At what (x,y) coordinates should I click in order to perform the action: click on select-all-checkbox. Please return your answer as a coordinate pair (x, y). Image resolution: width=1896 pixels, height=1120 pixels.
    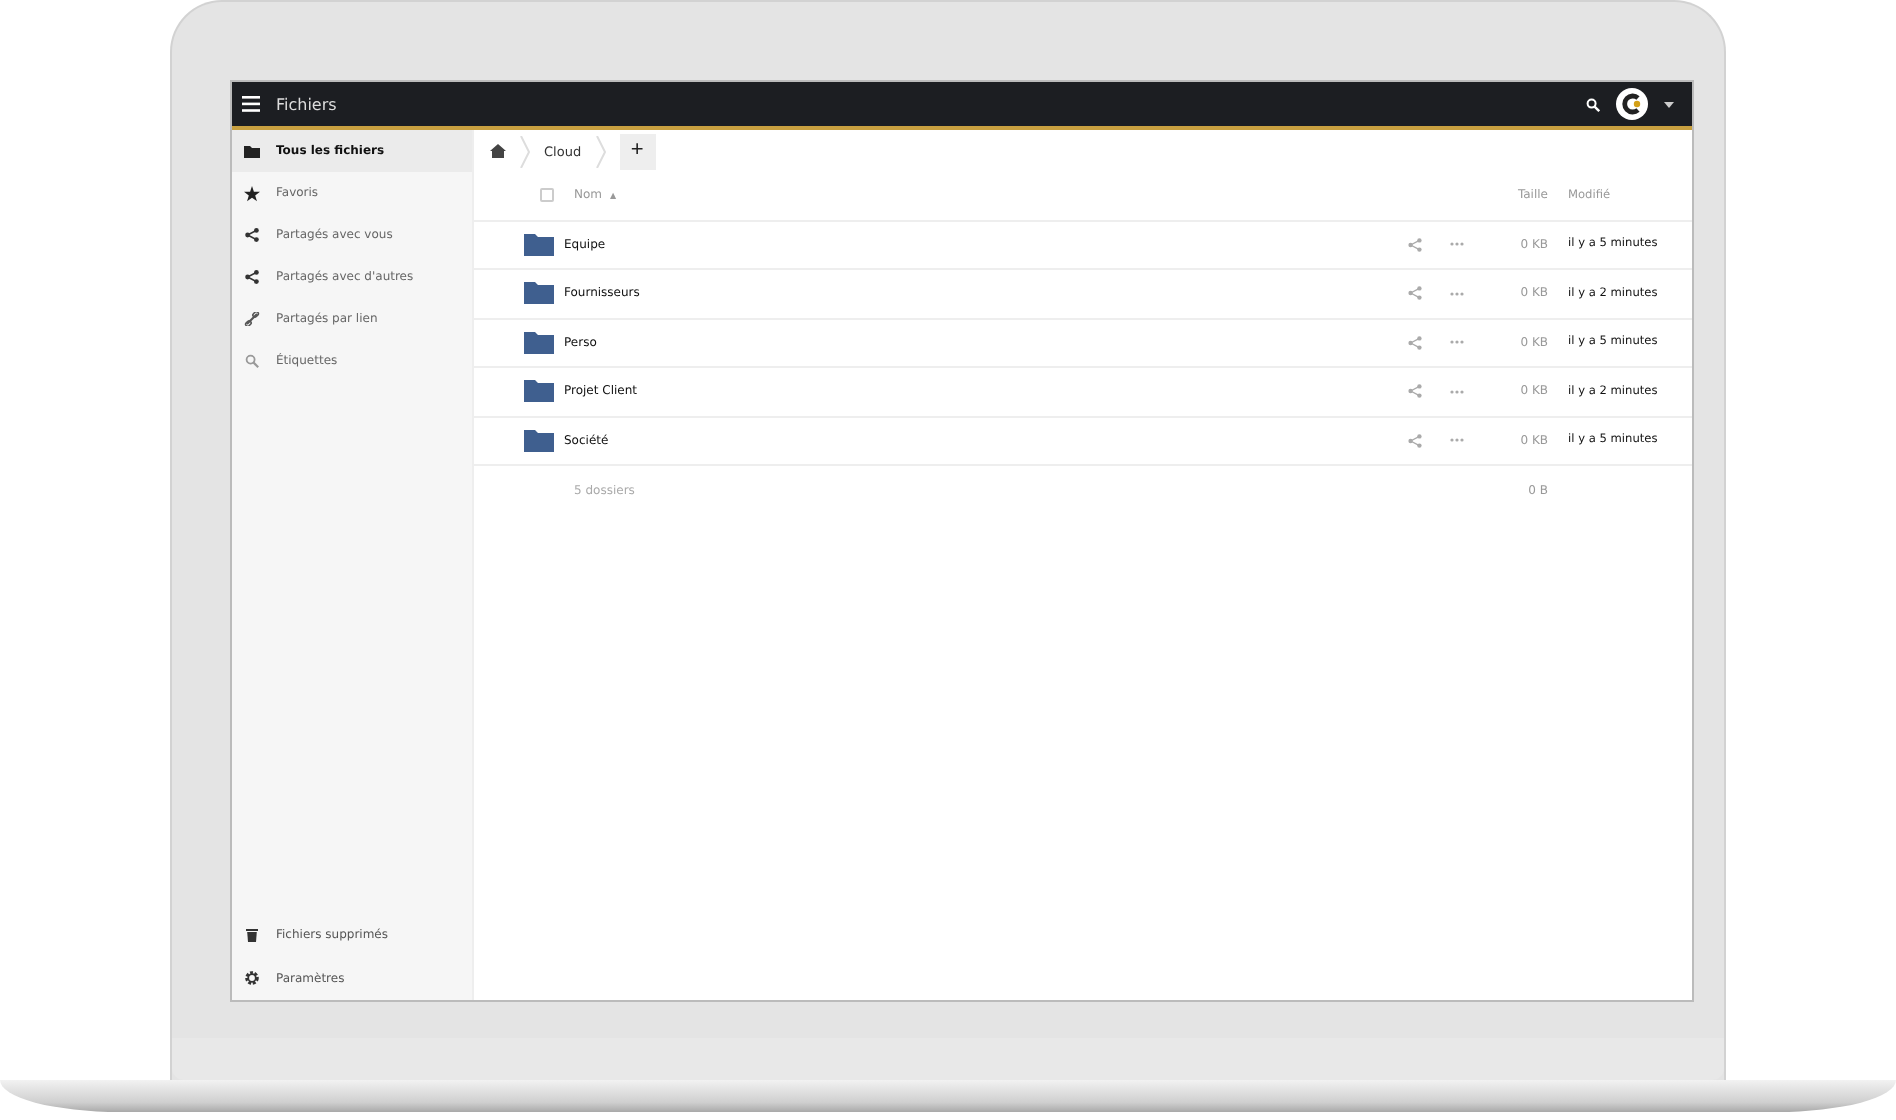
    Looking at the image, I should click on (547, 195).